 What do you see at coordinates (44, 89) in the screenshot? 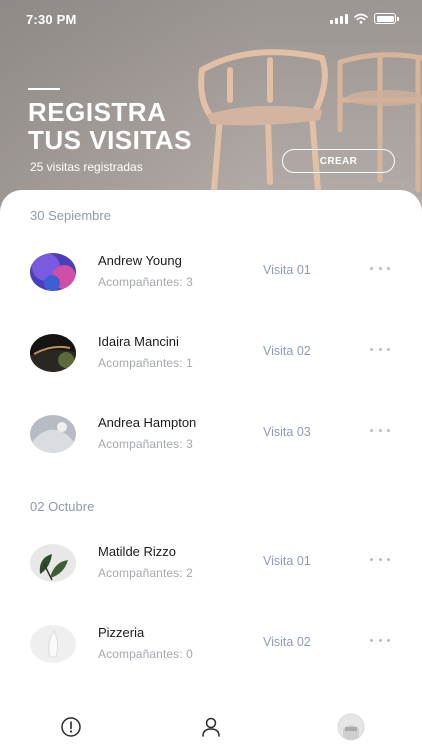
I see `title-rule` at bounding box center [44, 89].